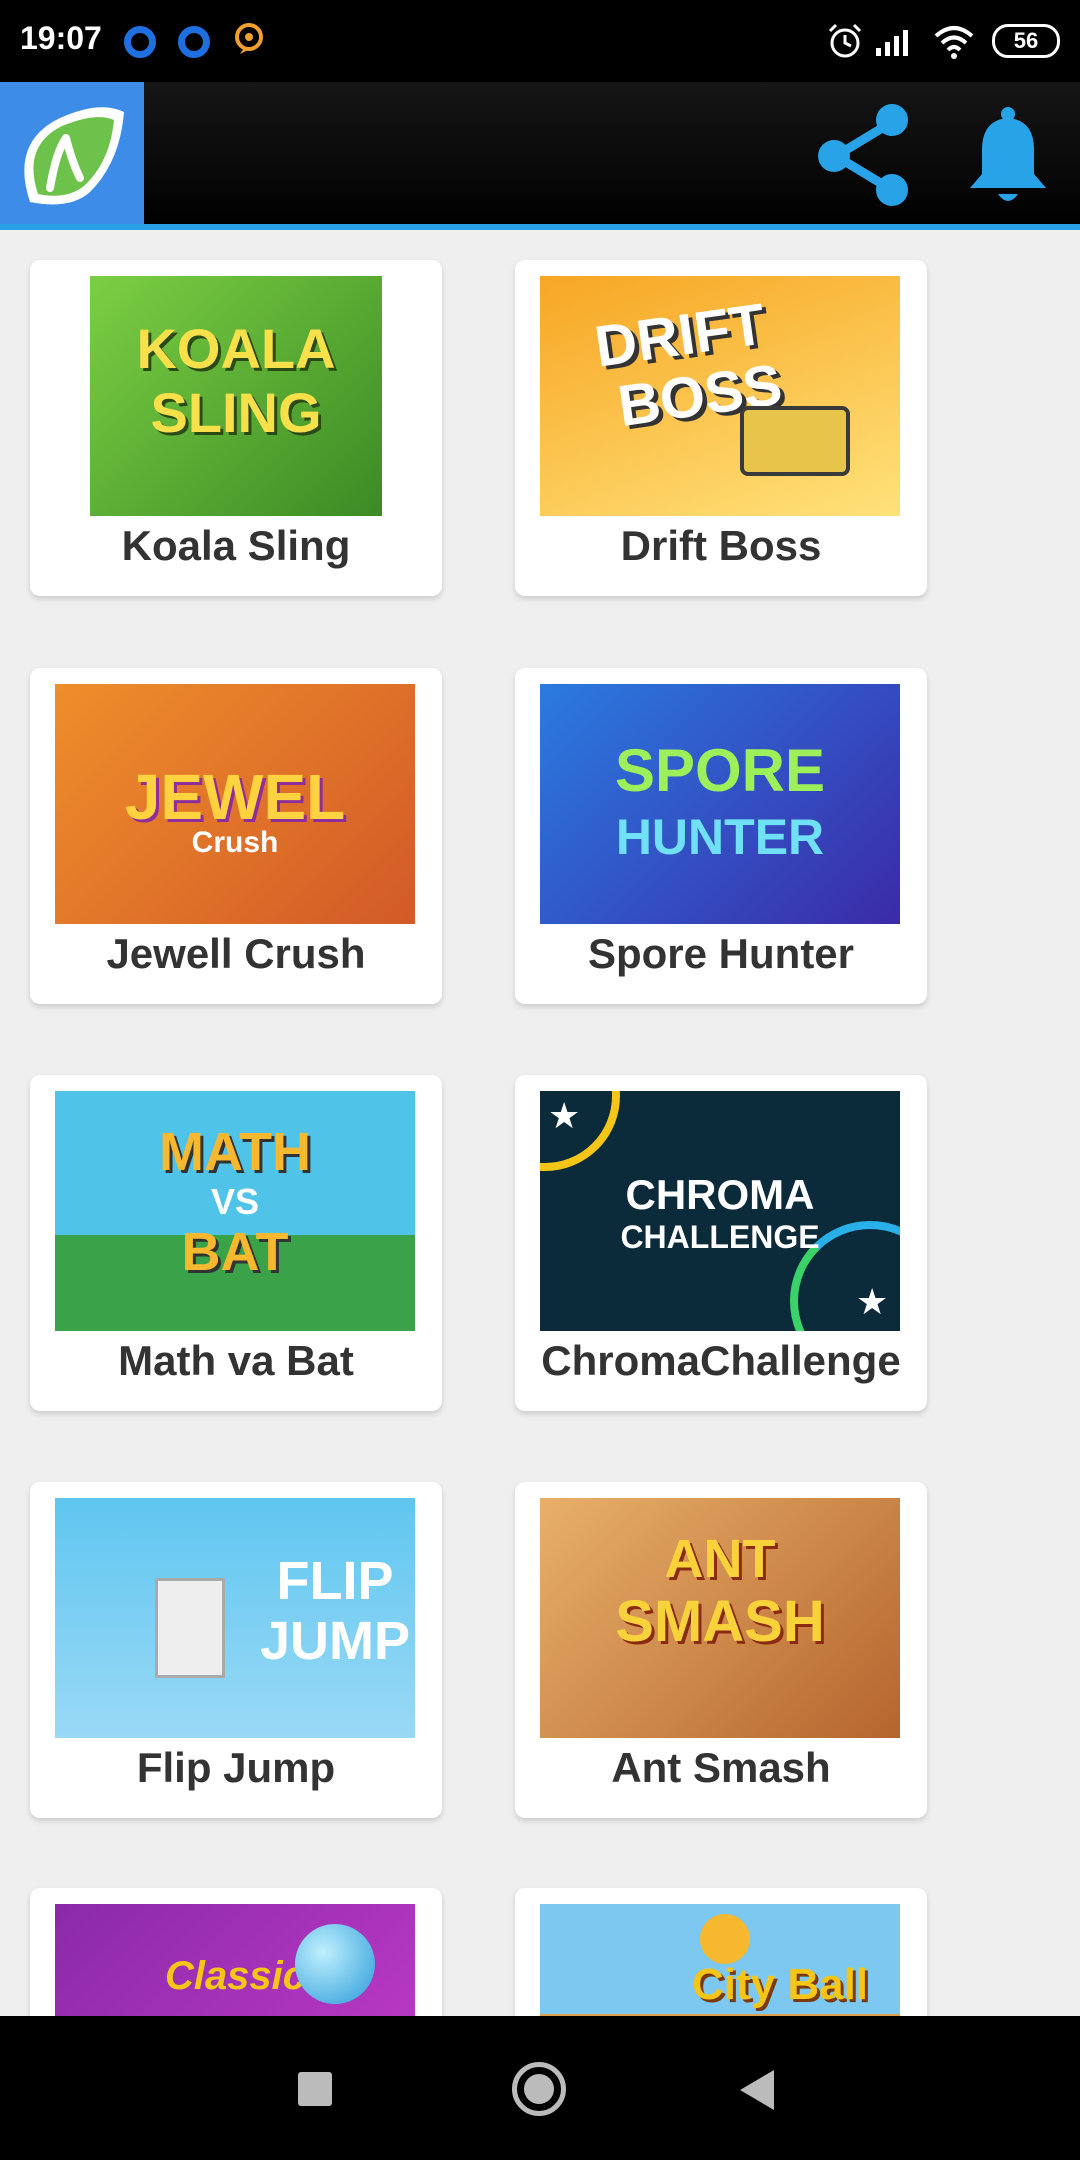 The image size is (1080, 2160). Describe the element at coordinates (795, 441) in the screenshot. I see `car-graphic` at that location.